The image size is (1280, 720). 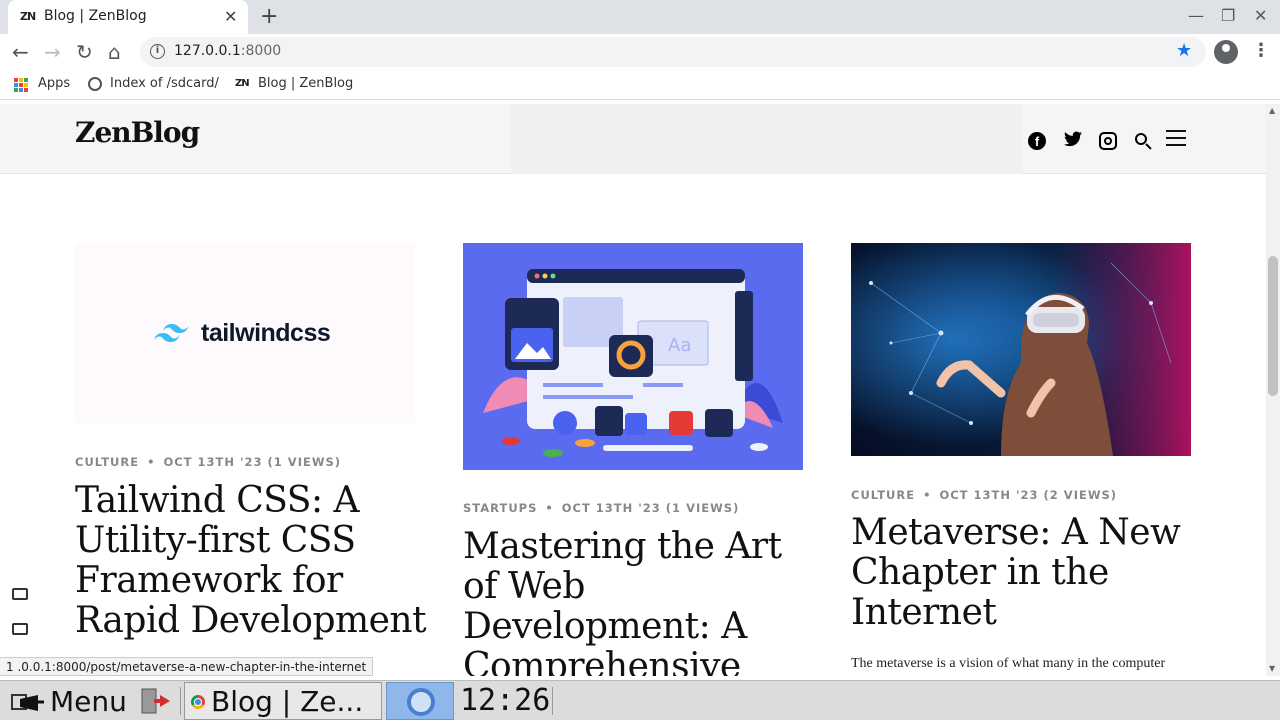 What do you see at coordinates (21, 85) in the screenshot?
I see `apps-grid-icon` at bounding box center [21, 85].